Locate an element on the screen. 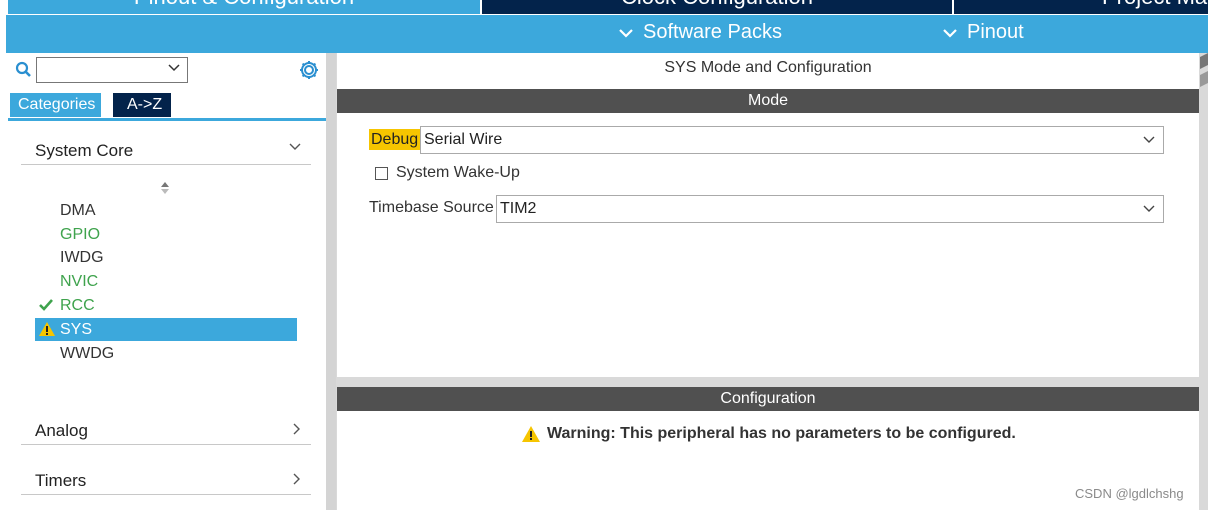 The image size is (1208, 510). list-item-iwdg: IWDG is located at coordinates (166, 257).